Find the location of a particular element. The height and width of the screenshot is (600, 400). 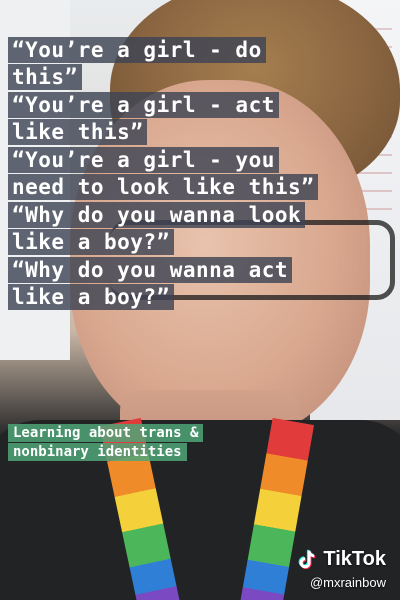

caption-line: “Why do you wanna look like a boy?” is located at coordinates (157, 228).